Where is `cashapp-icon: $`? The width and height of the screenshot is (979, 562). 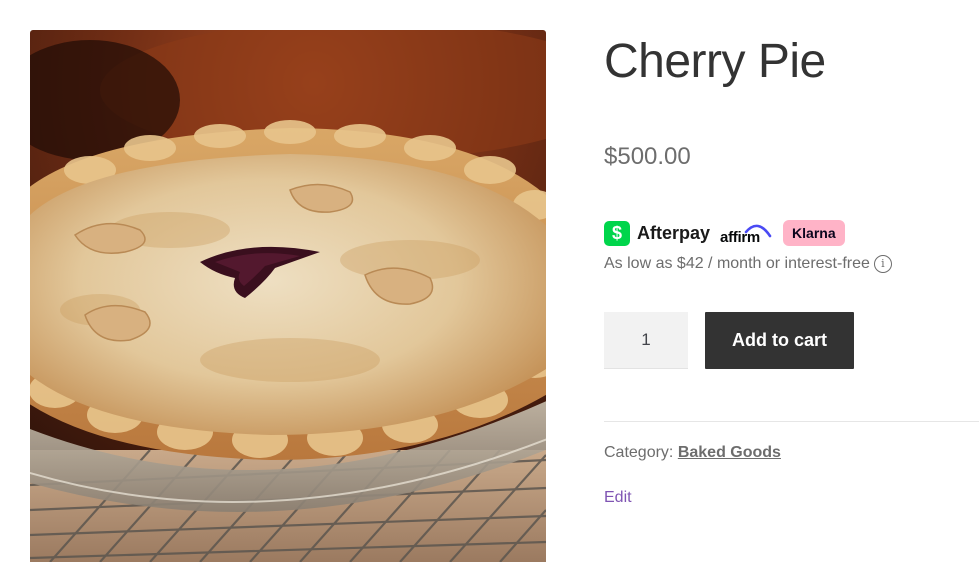
cashapp-icon: $ is located at coordinates (617, 233).